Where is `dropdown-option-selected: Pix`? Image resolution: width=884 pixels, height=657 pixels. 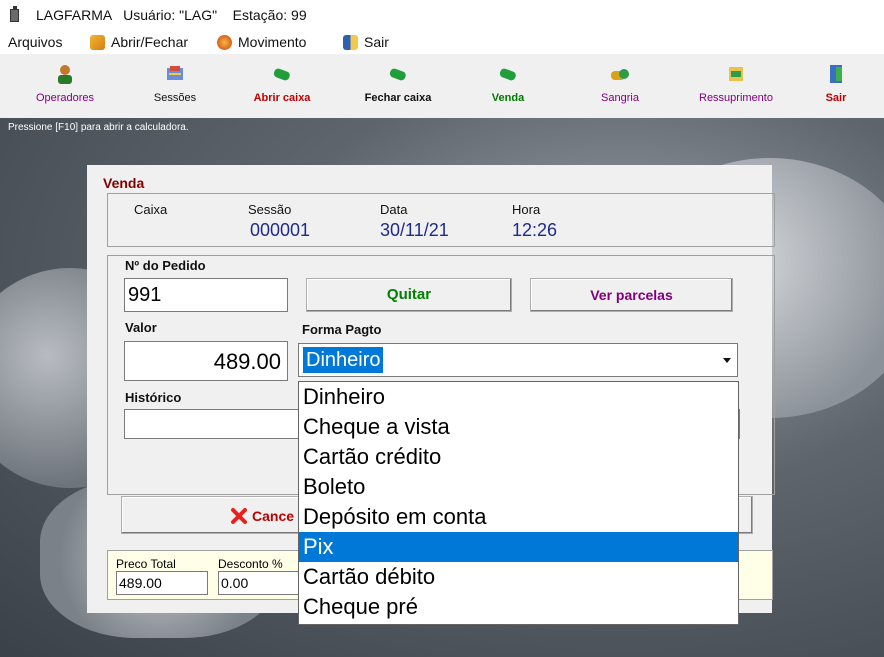 dropdown-option-selected: Pix is located at coordinates (518, 547).